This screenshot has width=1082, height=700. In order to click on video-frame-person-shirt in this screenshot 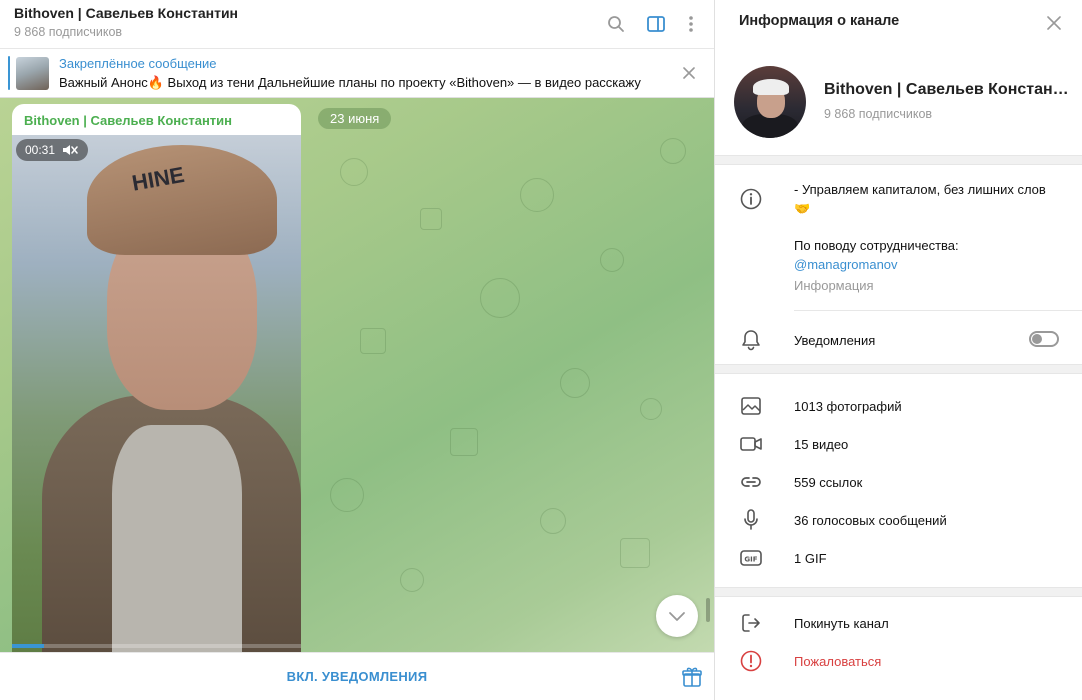, I will do `click(177, 538)`.